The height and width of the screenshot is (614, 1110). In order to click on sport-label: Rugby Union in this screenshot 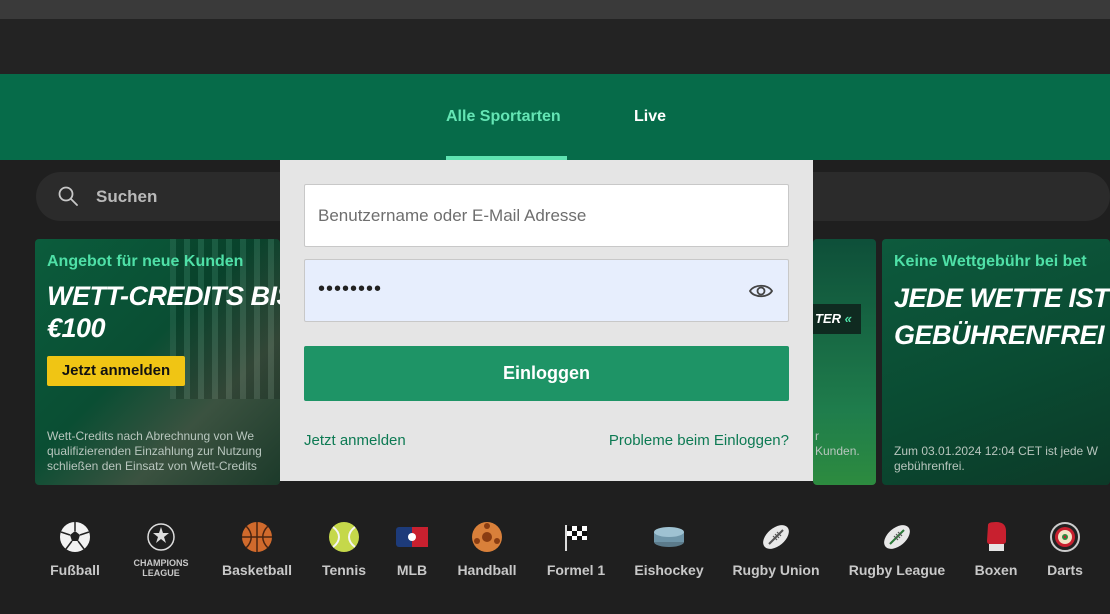, I will do `click(776, 570)`.